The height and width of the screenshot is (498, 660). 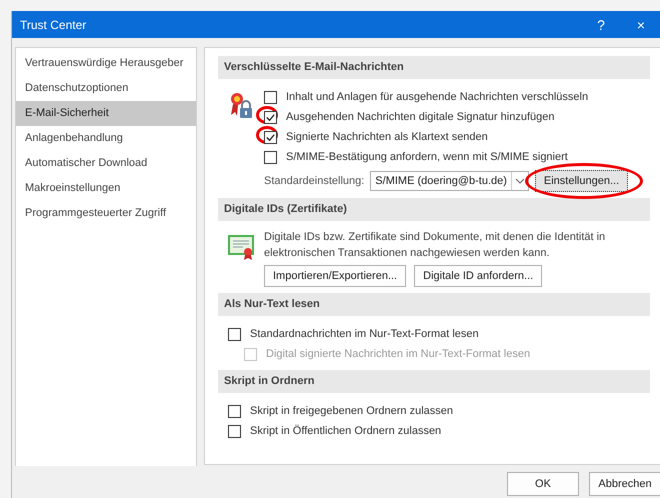 What do you see at coordinates (543, 484) in the screenshot?
I see `dialog-button: OK` at bounding box center [543, 484].